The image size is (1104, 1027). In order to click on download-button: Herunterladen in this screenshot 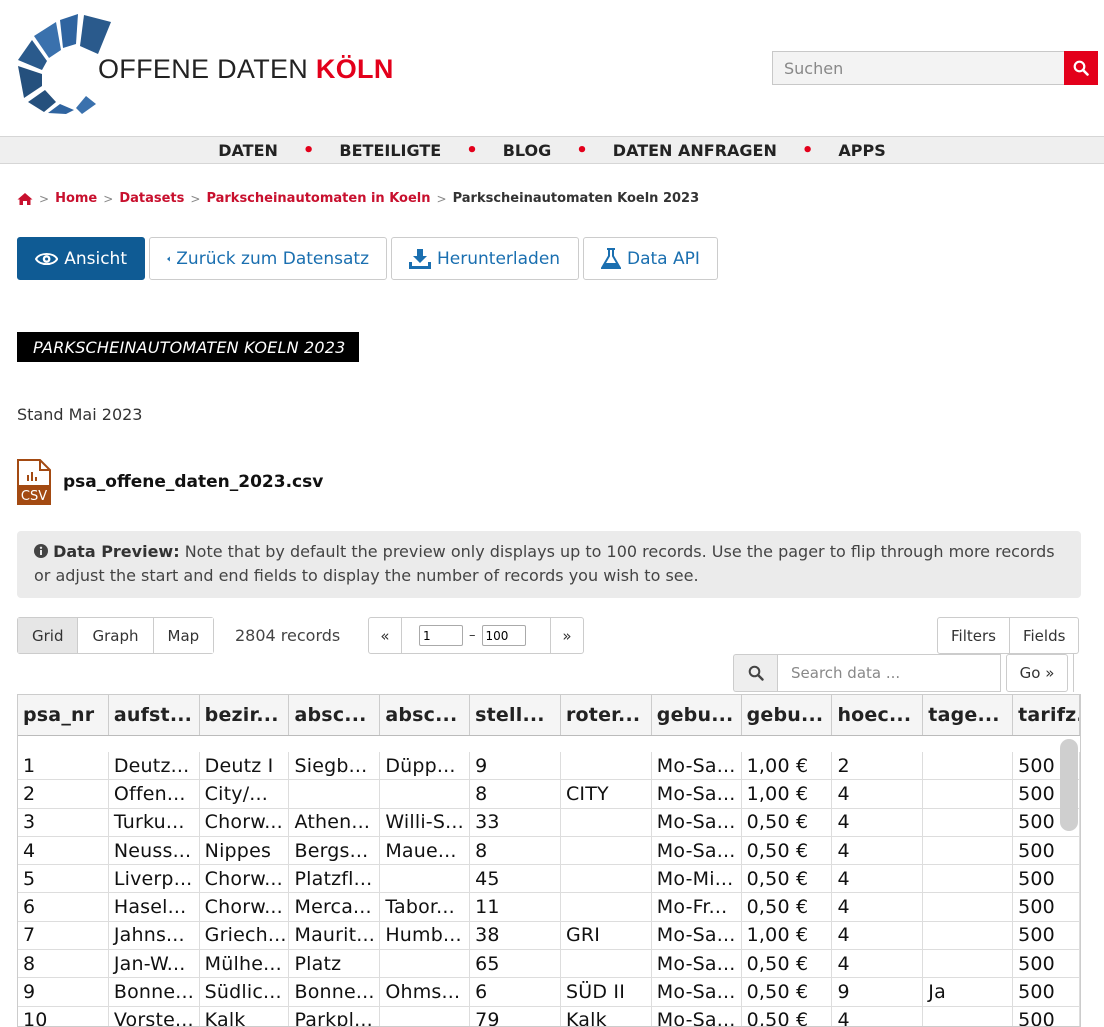, I will do `click(485, 258)`.